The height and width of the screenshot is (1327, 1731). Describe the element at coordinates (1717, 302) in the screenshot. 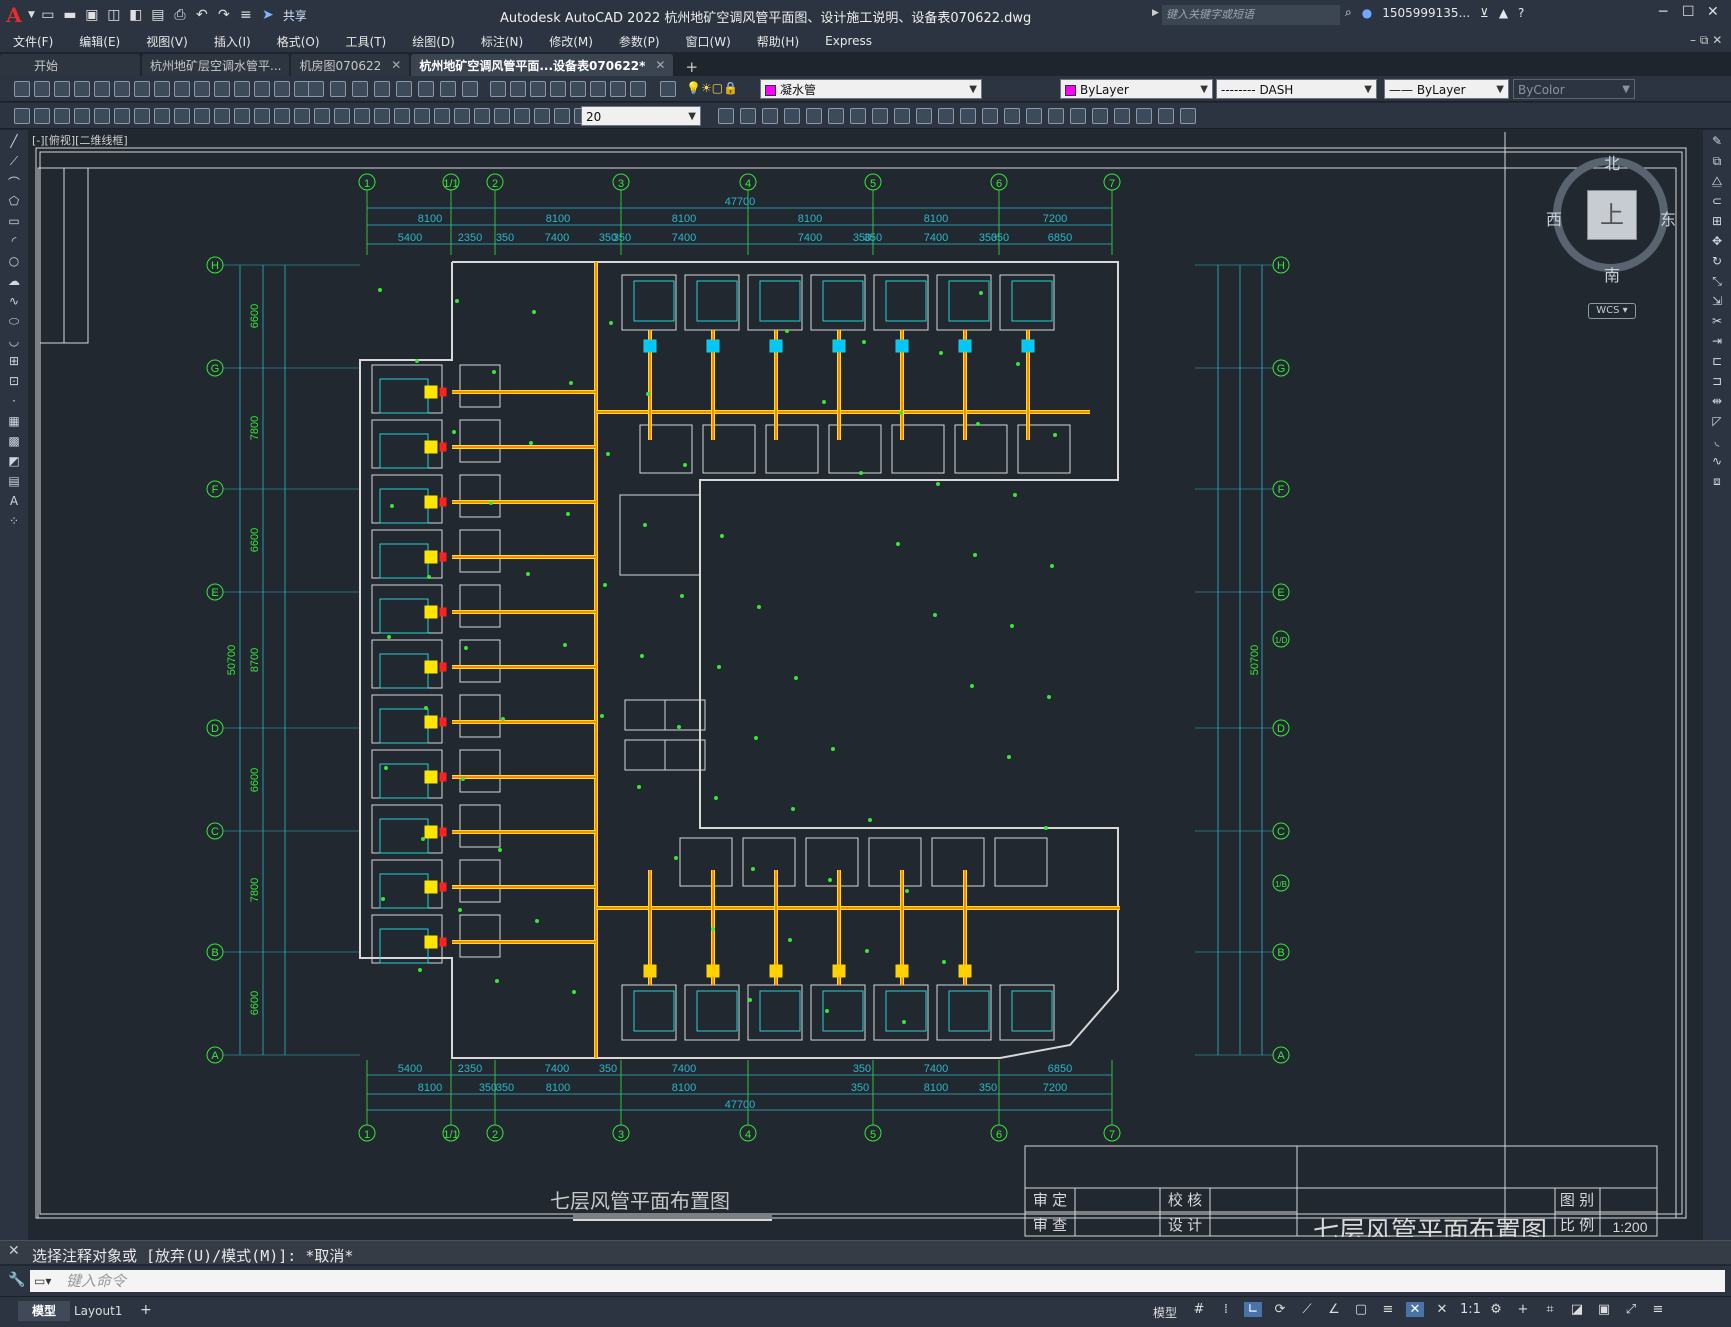

I see `stretch-icon: ⇲` at that location.